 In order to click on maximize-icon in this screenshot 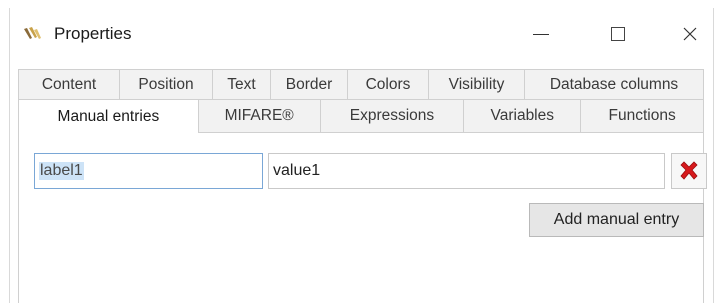, I will do `click(618, 34)`.